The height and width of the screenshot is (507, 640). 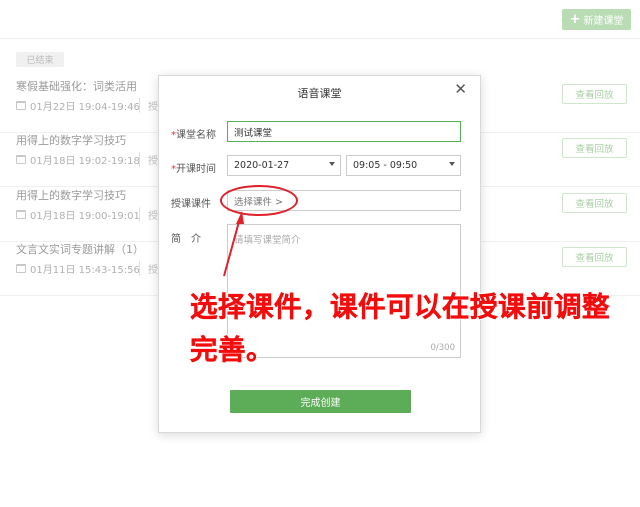 What do you see at coordinates (603, 21) in the screenshot?
I see `new-classroom-label: 新建课堂` at bounding box center [603, 21].